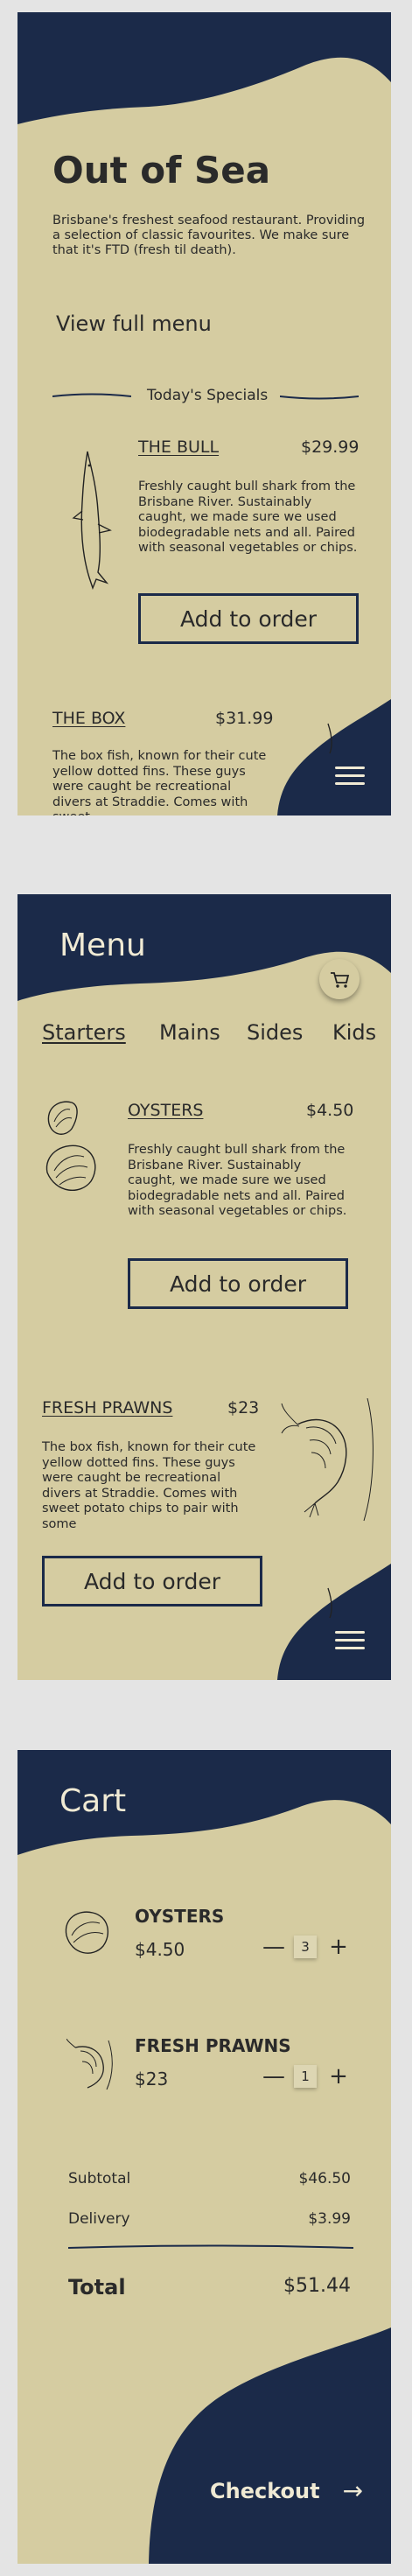 This screenshot has width=412, height=2576. Describe the element at coordinates (317, 2286) in the screenshot. I see `total-value: $51.44` at that location.